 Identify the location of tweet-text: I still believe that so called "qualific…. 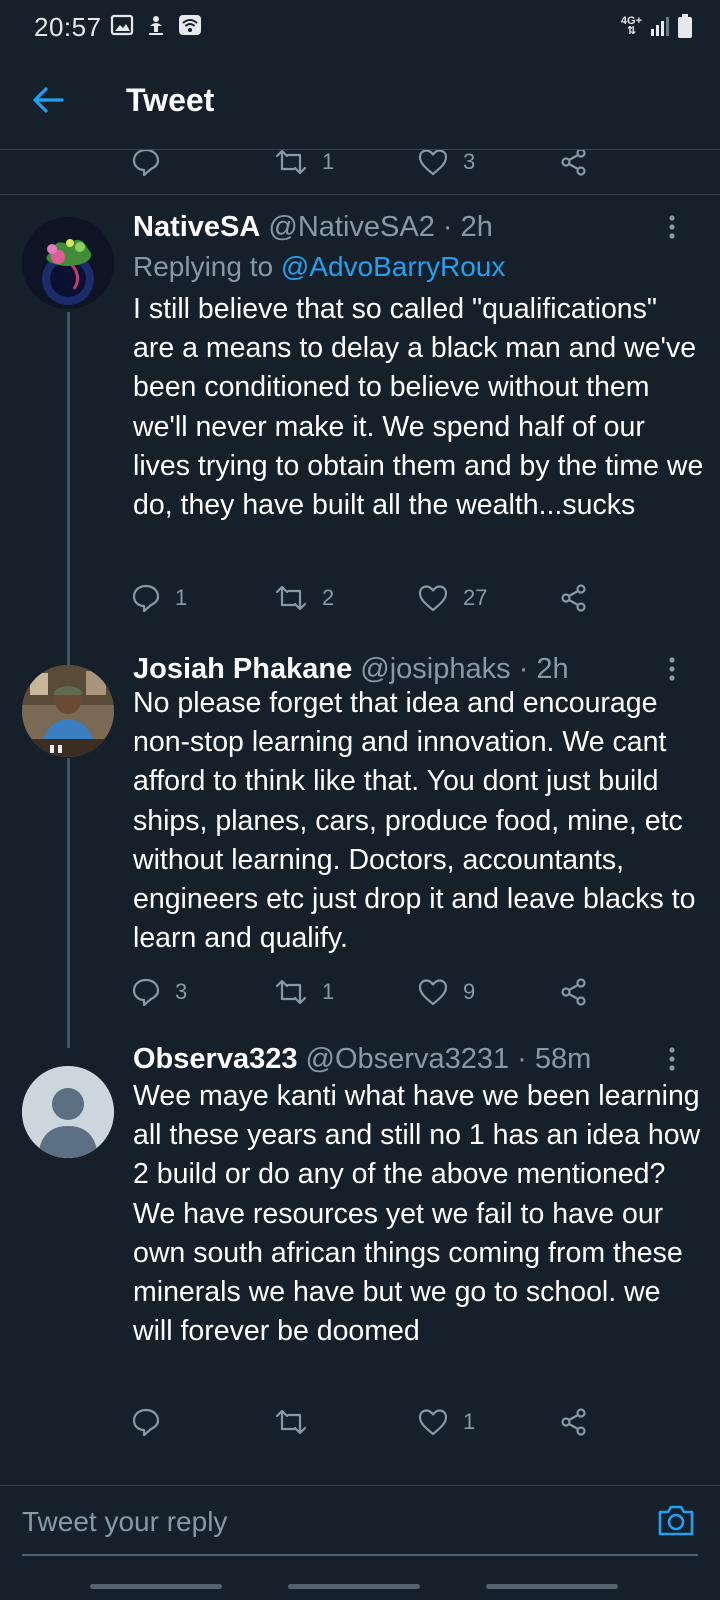
(418, 407).